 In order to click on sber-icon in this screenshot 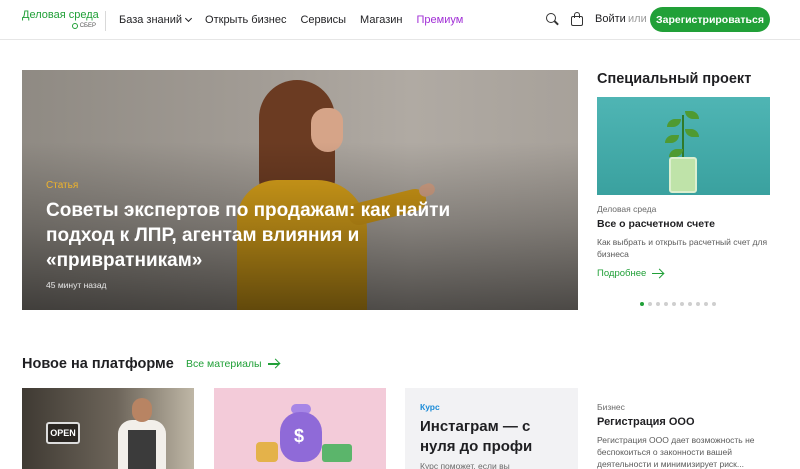, I will do `click(74, 26)`.